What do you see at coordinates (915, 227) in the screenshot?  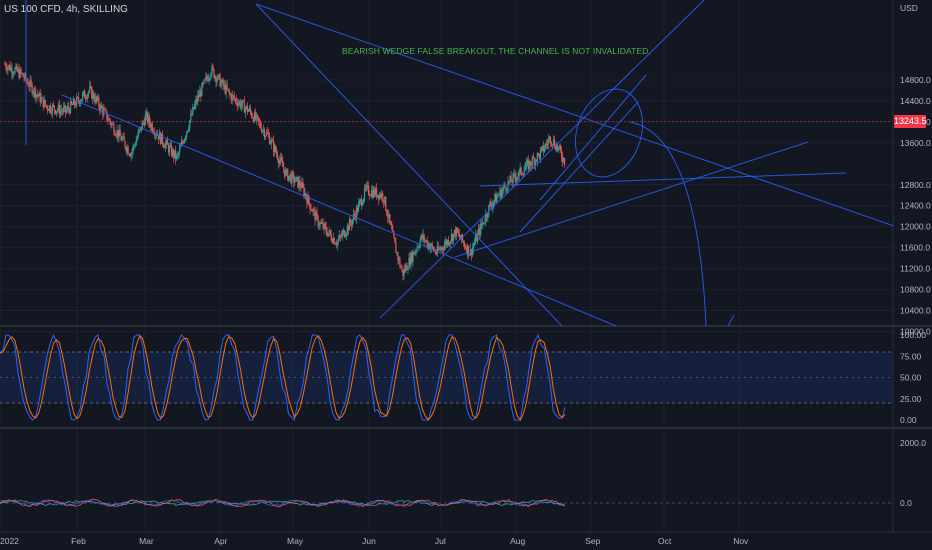 I see `price-tick-label: 12000.0` at bounding box center [915, 227].